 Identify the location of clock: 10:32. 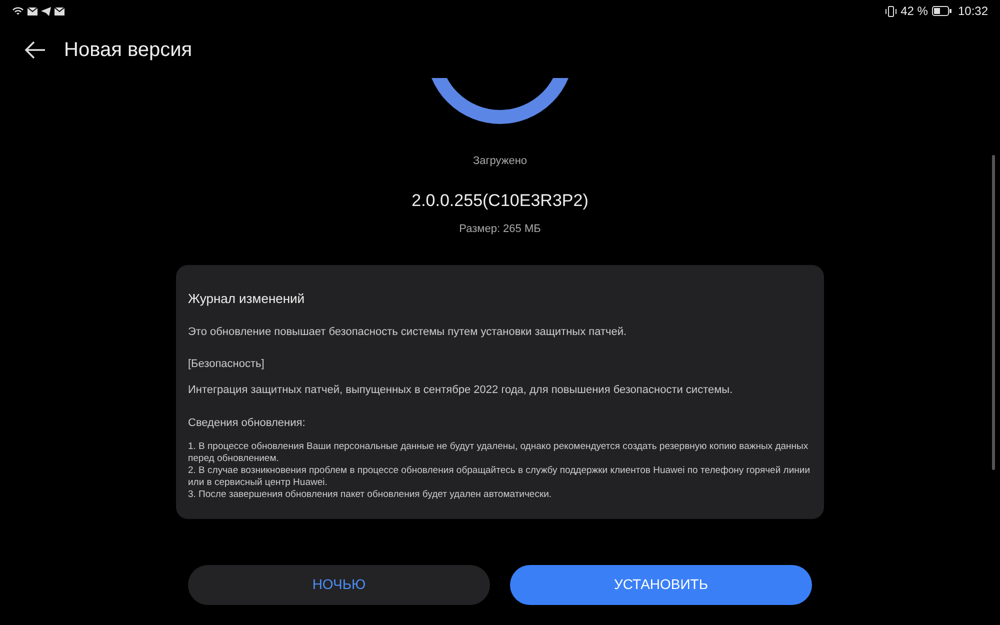
(973, 11).